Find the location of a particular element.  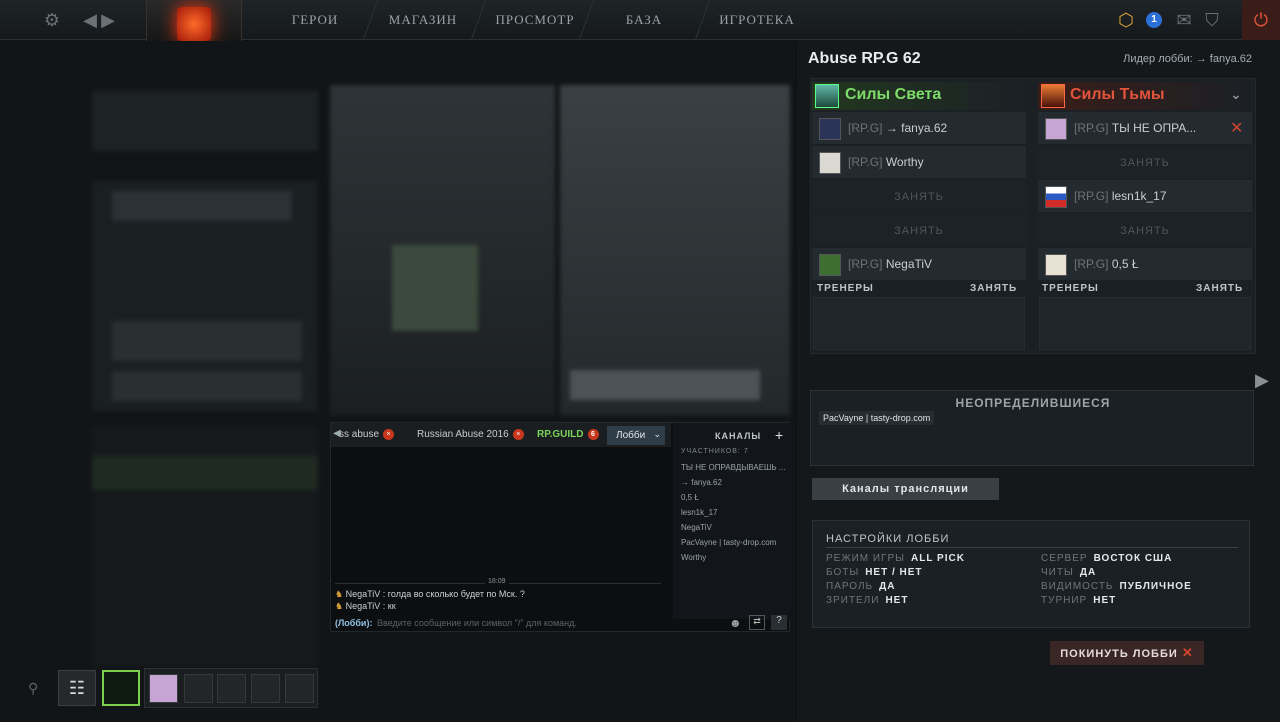

nav-watch: ПРОСМОТР is located at coordinates (535, 20).